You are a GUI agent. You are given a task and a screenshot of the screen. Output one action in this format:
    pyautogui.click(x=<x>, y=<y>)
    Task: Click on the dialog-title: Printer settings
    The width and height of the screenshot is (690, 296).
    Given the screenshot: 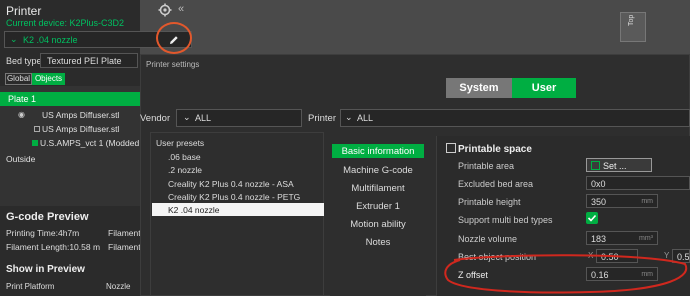 What is the action you would take?
    pyautogui.click(x=173, y=64)
    